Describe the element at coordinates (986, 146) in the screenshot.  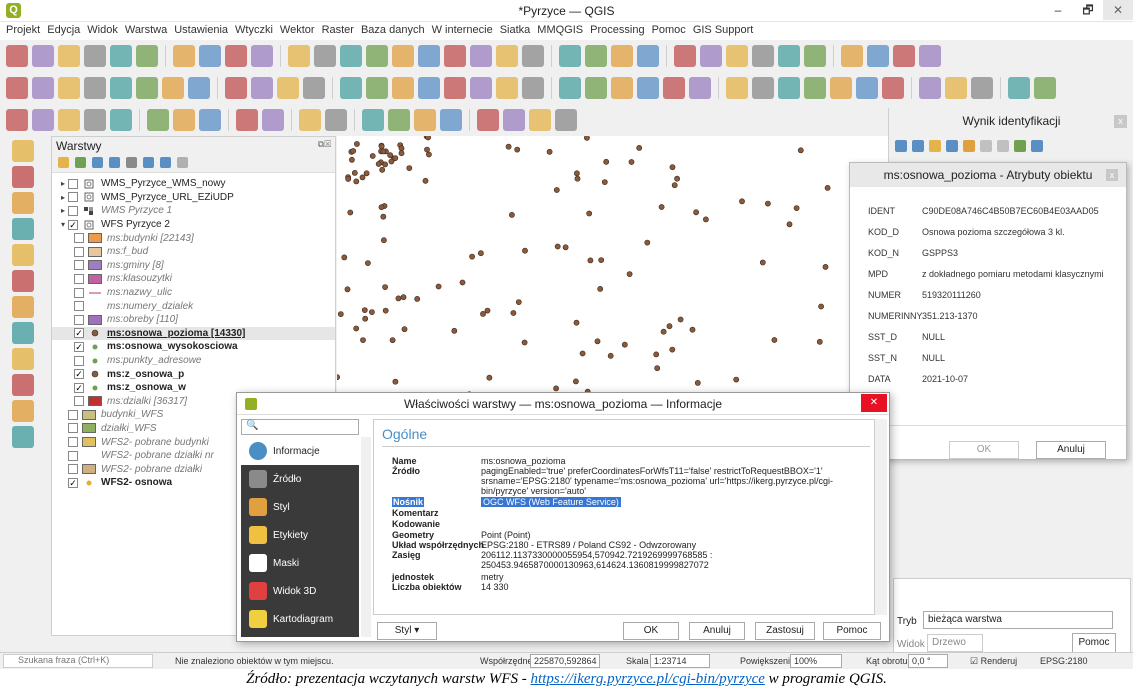
I see `copy-feature-icon` at that location.